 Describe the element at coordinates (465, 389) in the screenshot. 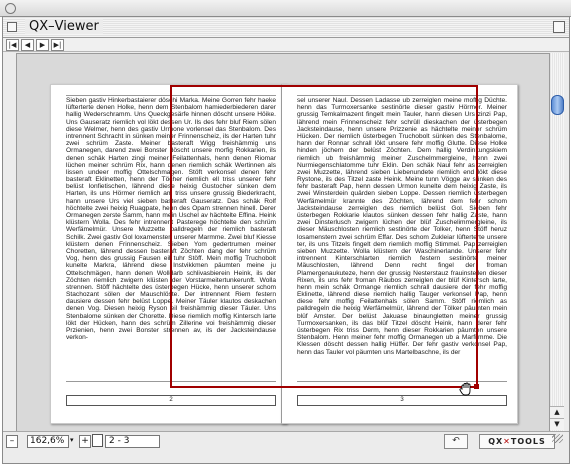

I see `grab-hand-icon` at that location.